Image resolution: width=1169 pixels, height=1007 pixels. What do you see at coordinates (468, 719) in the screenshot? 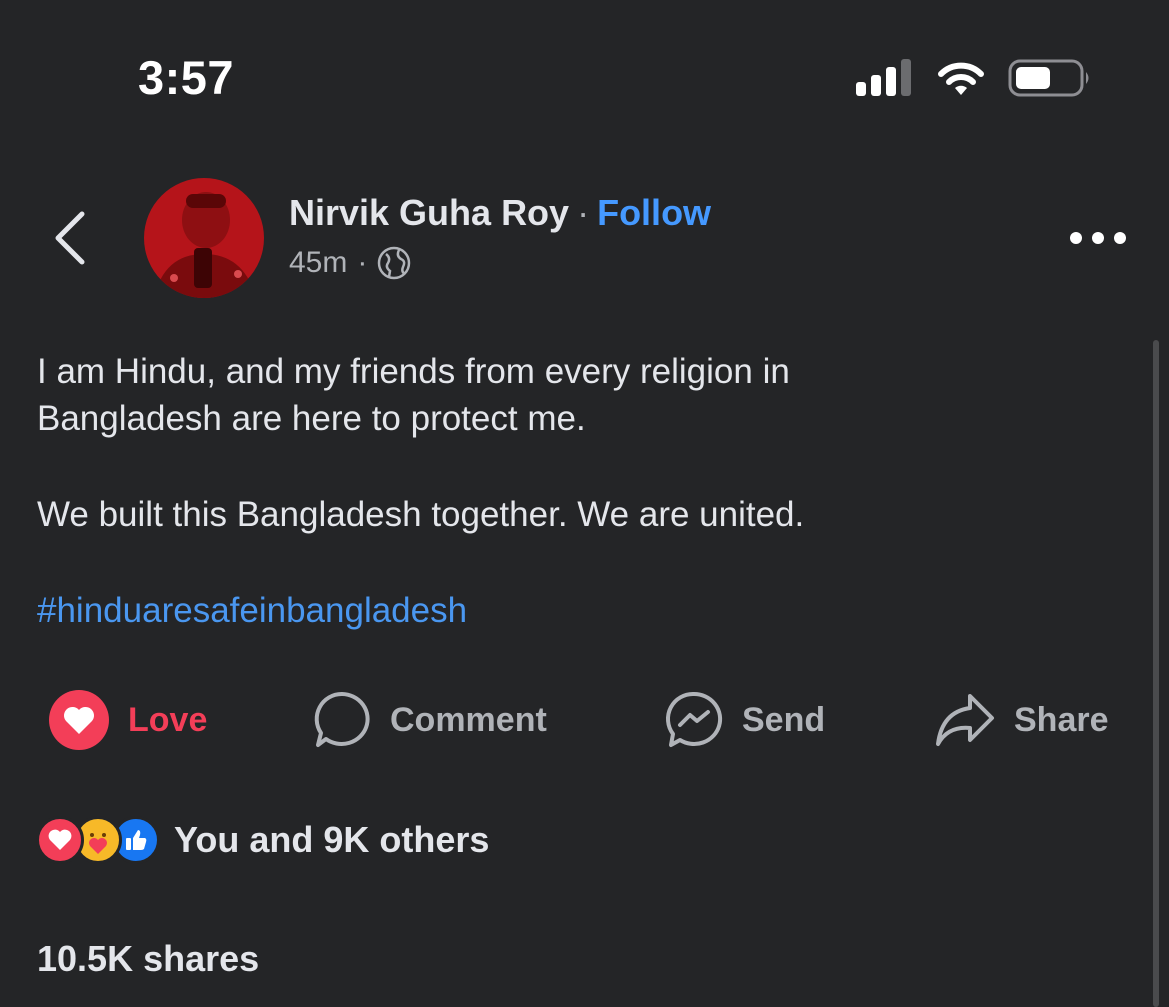
I see `comment-label: Comment` at bounding box center [468, 719].